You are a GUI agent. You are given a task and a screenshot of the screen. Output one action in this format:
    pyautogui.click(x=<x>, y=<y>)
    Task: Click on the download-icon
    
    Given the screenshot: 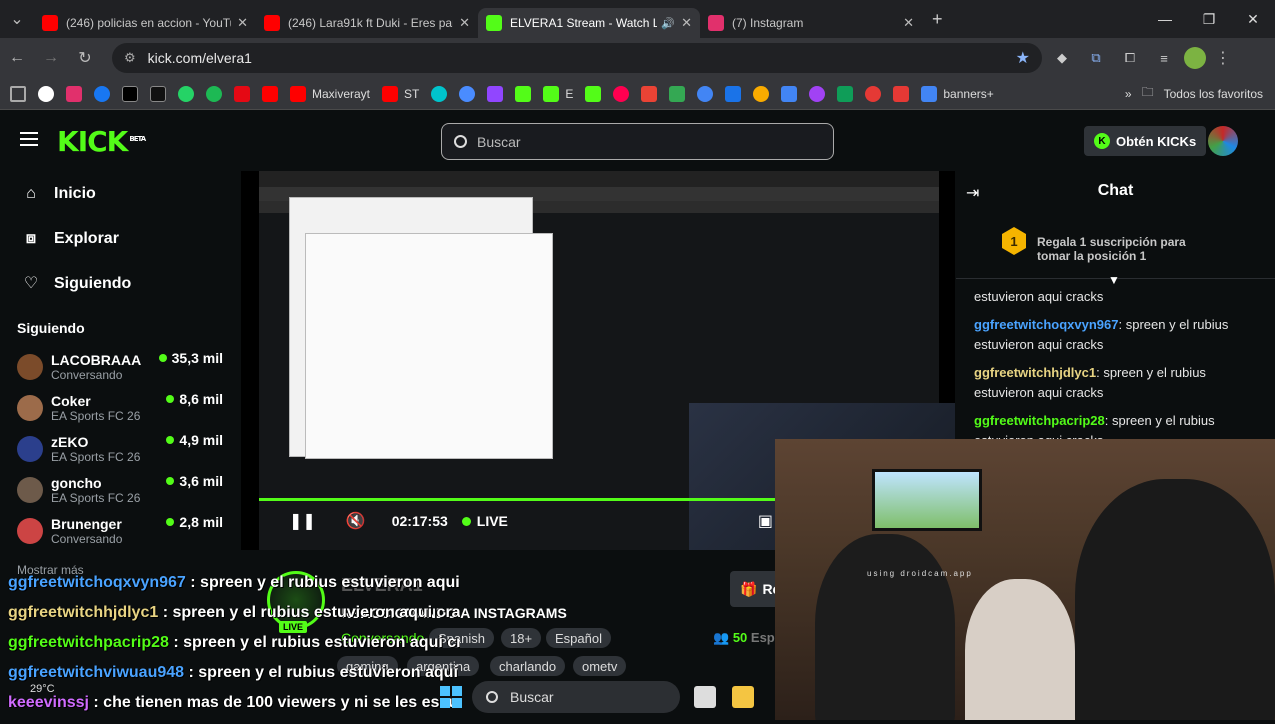 What is the action you would take?
    pyautogui.click(x=901, y=93)
    